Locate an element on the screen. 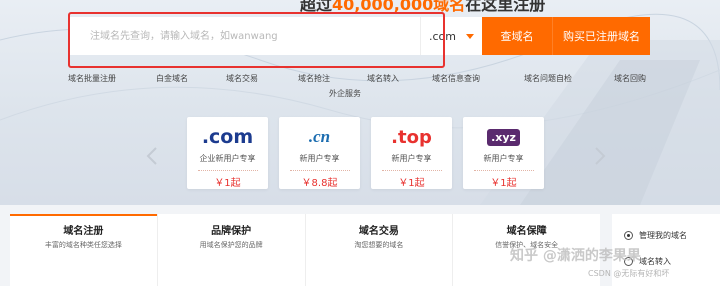 This screenshot has height=286, width=720. headline-suffix: 在这里注册 is located at coordinates (505, 7).